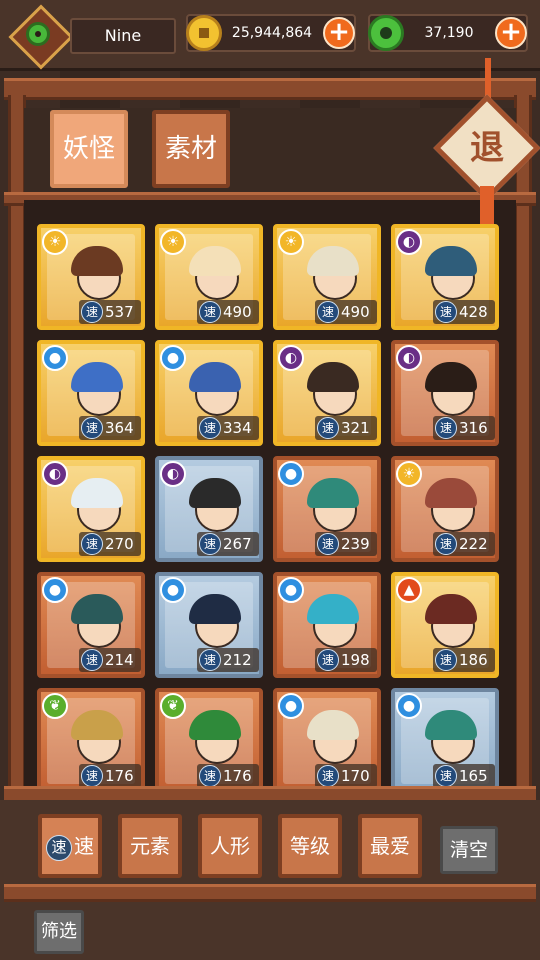 The height and width of the screenshot is (960, 540). I want to click on monster-card: ☀ 速 537, so click(91, 277).